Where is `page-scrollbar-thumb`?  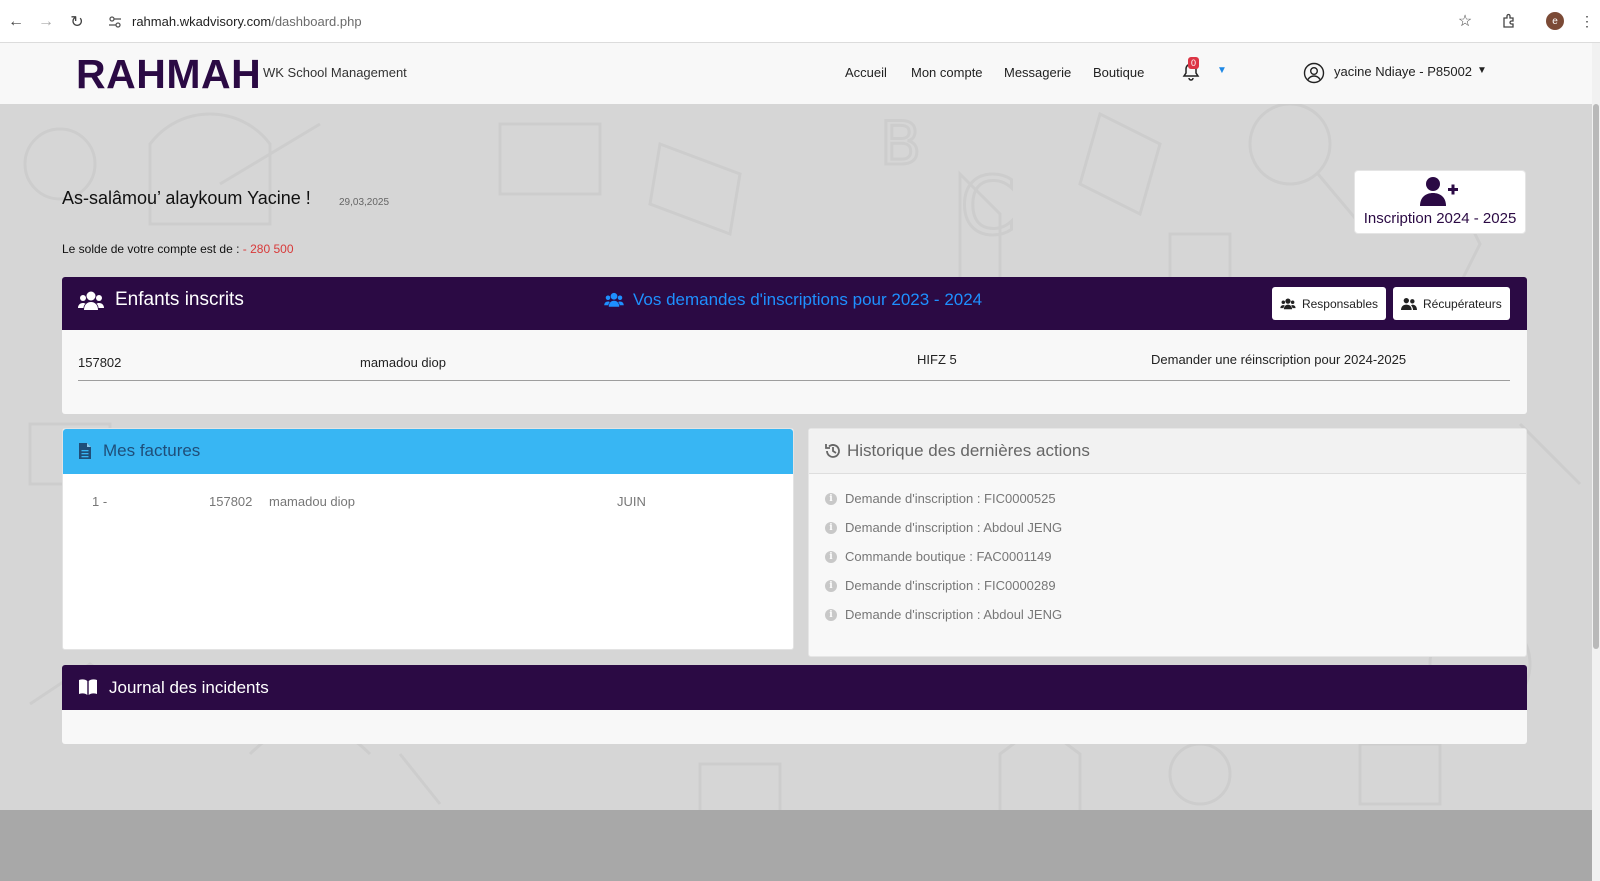
page-scrollbar-thumb is located at coordinates (1596, 376).